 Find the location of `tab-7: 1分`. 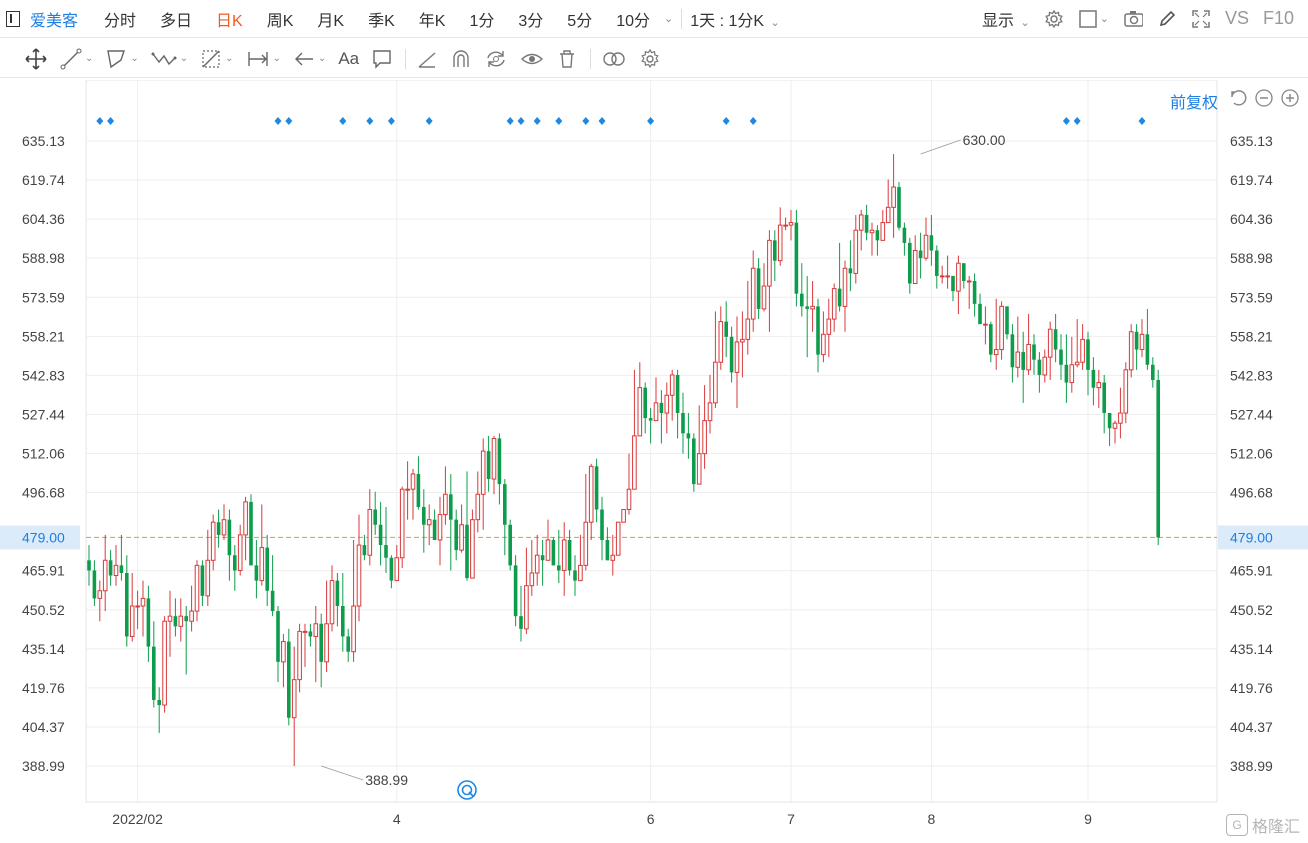

tab-7: 1分 is located at coordinates (481, 21).